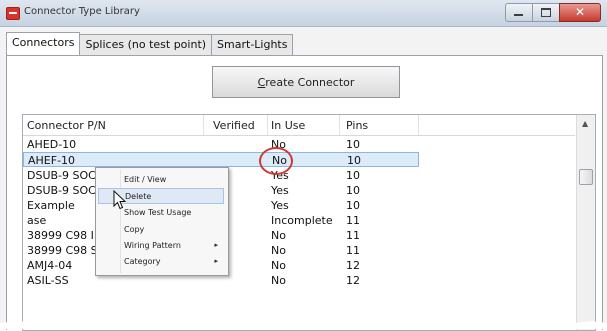 The image size is (607, 331). I want to click on cell-pn: Example, so click(51, 205).